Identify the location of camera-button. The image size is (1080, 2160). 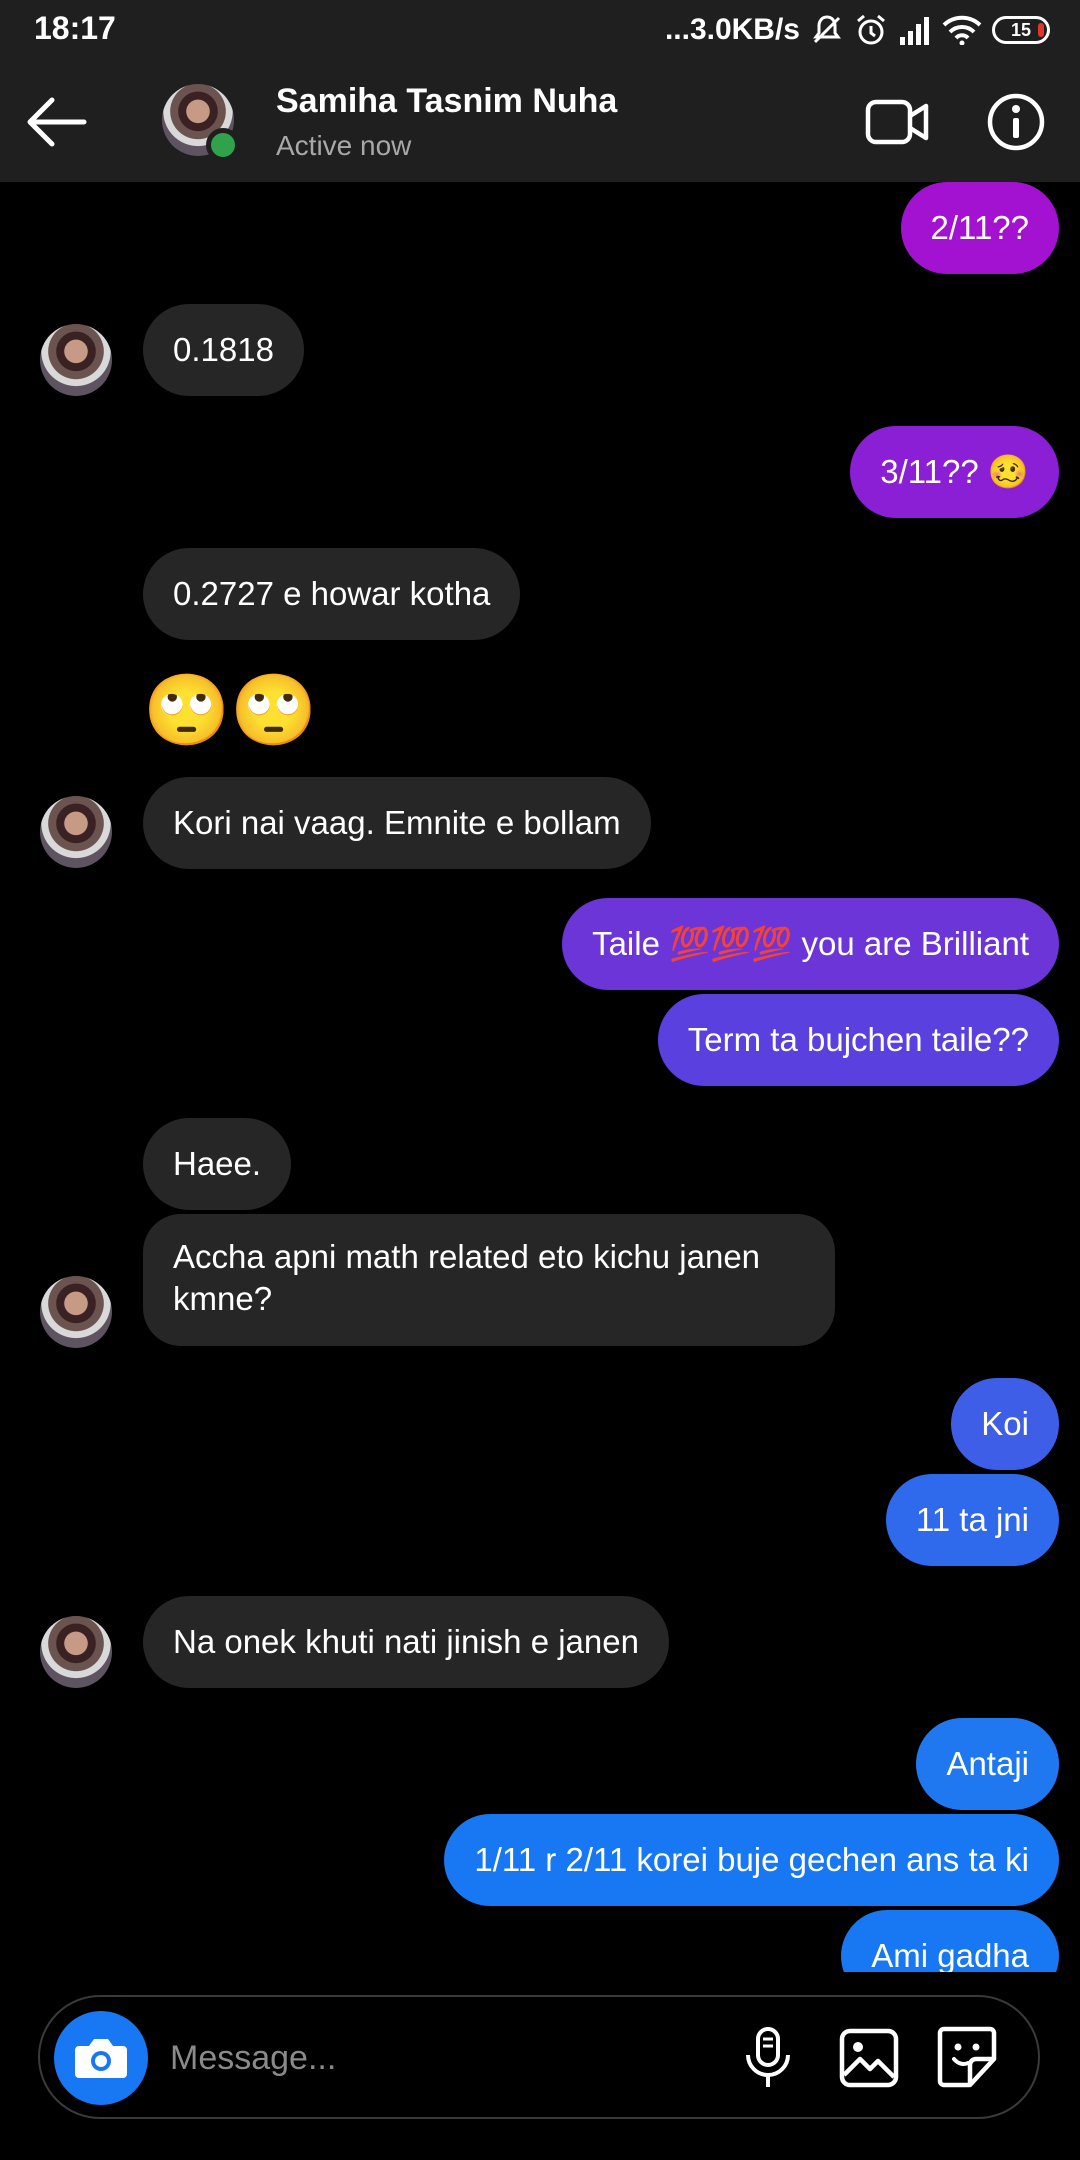
(101, 2058).